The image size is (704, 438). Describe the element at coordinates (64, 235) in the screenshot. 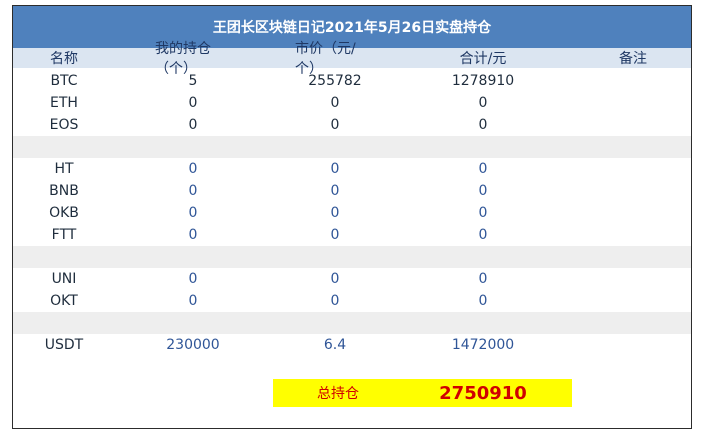

I see `row-name: FTT` at that location.